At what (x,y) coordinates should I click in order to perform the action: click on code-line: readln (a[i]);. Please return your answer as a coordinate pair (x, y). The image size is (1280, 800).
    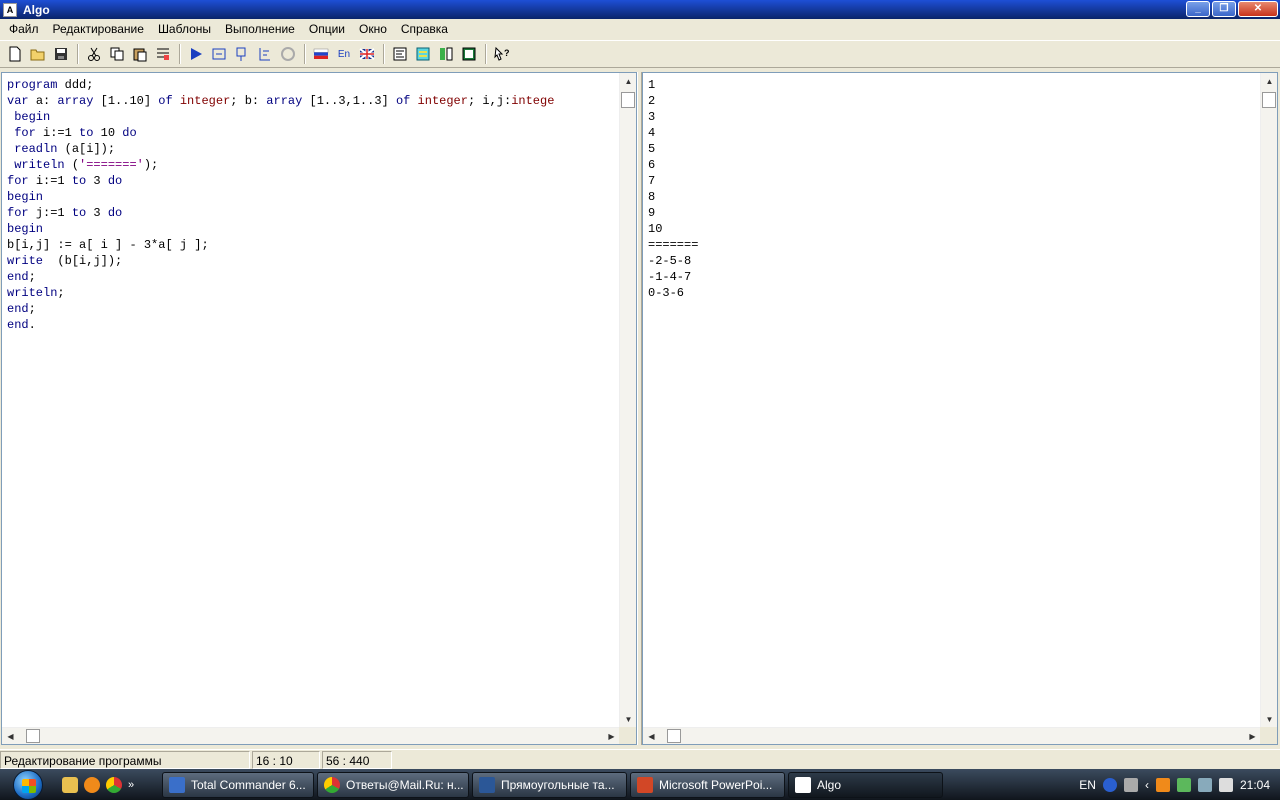
    Looking at the image, I should click on (280, 149).